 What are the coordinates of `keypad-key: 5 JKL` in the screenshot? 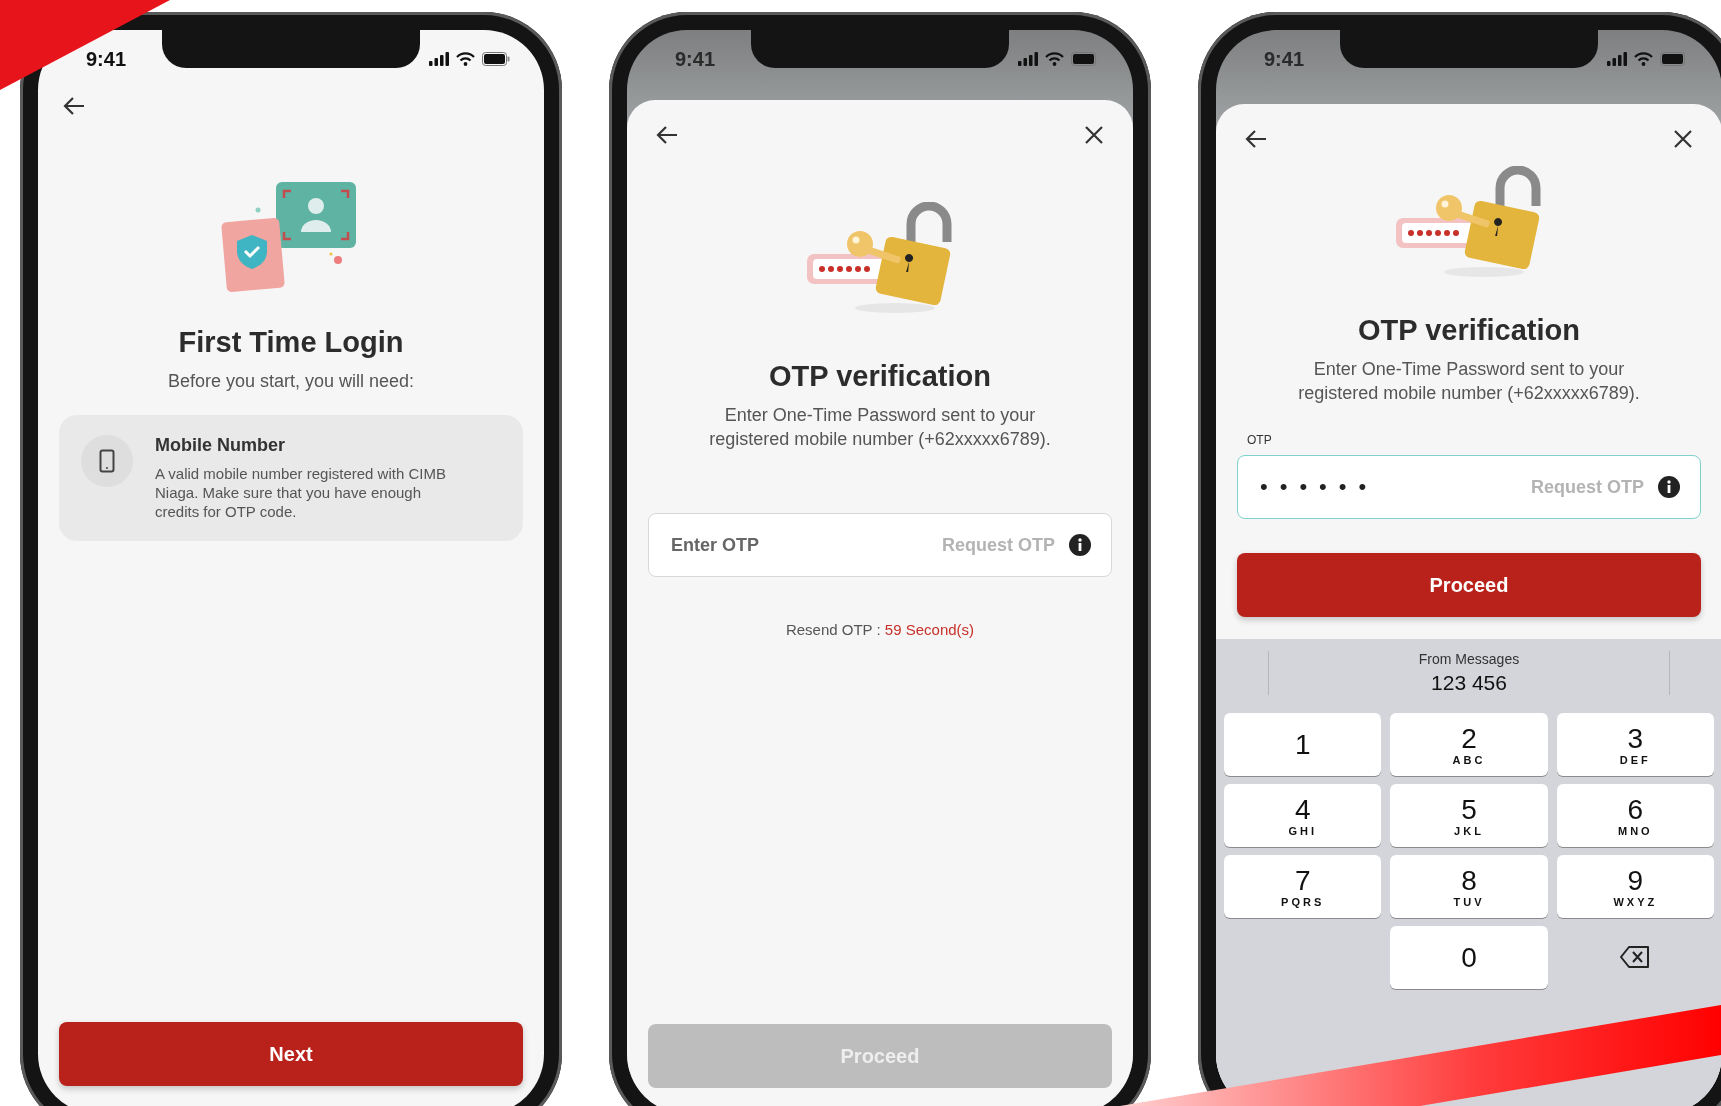 It's located at (1469, 815).